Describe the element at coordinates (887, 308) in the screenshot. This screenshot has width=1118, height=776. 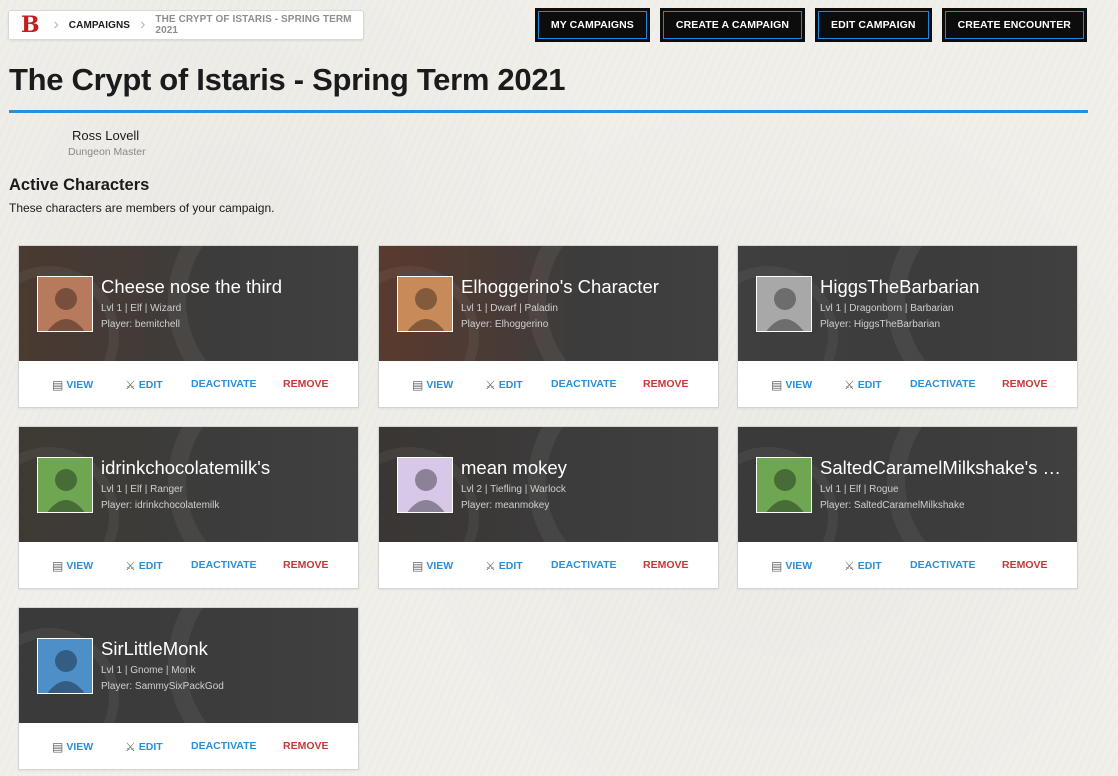
I see `character-level-race-class: Lvl 1 | Dragonborn | Barbarian` at that location.